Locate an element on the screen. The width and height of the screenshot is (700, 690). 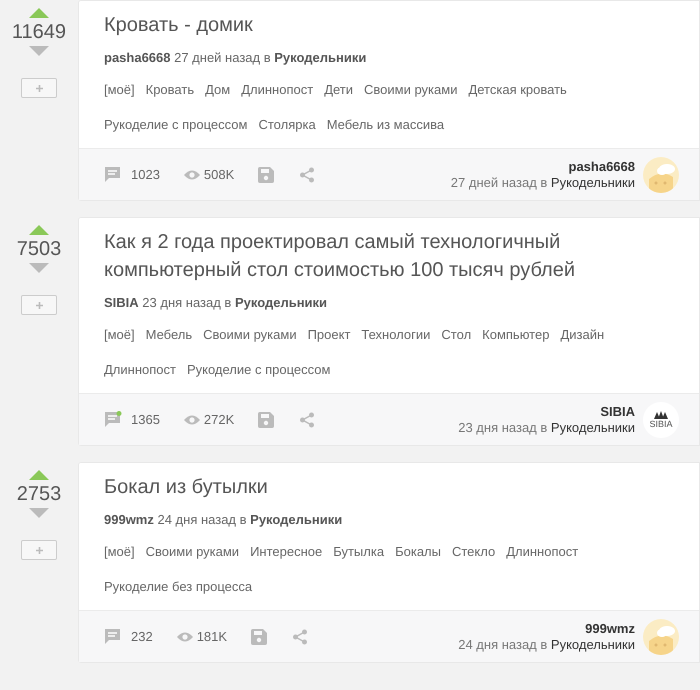
rating-count: 2753 is located at coordinates (39, 494).